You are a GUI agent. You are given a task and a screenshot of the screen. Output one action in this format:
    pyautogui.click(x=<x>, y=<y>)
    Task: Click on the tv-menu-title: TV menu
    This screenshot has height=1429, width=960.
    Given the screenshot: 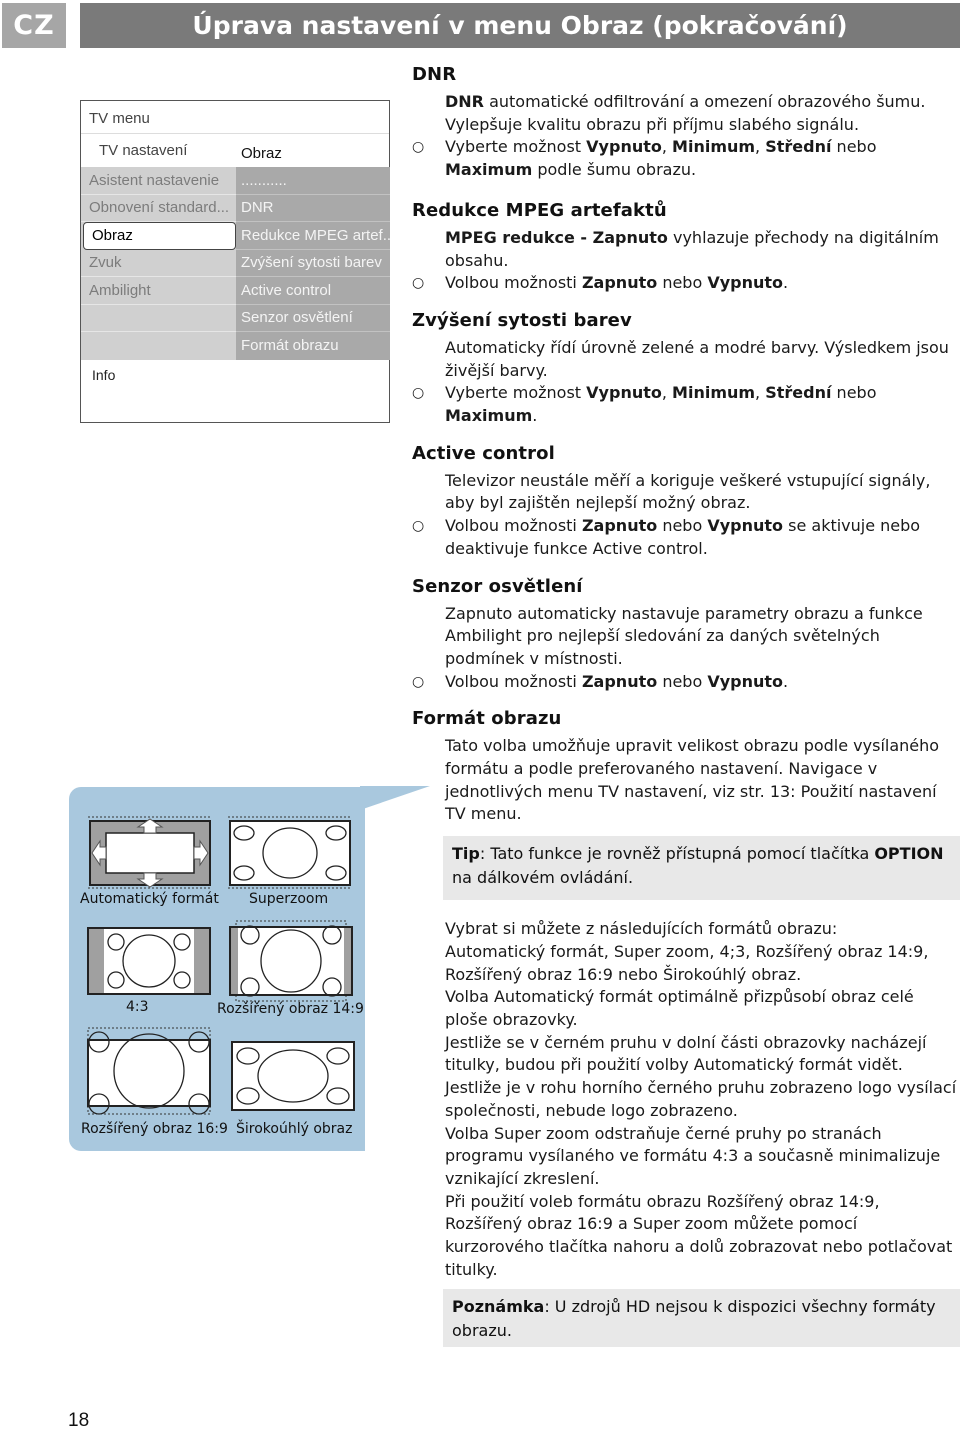 What is the action you would take?
    pyautogui.click(x=119, y=118)
    